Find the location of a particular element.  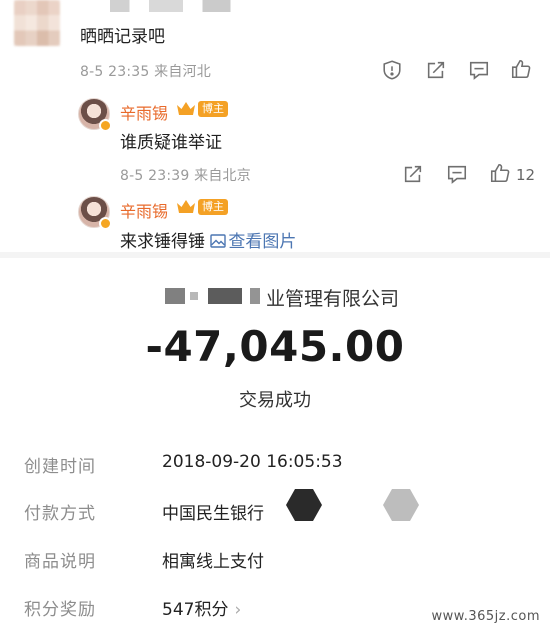

view-image-link: 查看图片 is located at coordinates (253, 242).